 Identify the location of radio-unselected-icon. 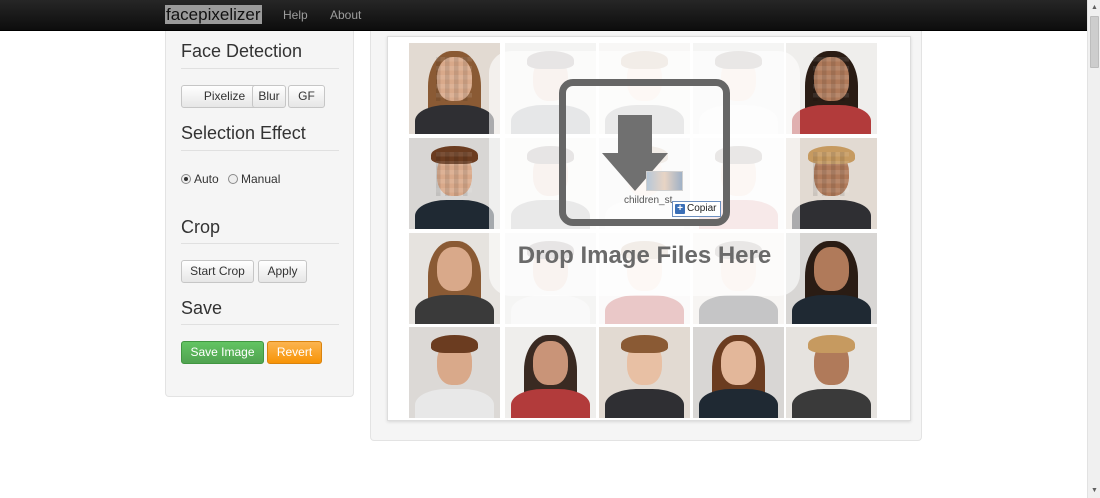
(233, 179).